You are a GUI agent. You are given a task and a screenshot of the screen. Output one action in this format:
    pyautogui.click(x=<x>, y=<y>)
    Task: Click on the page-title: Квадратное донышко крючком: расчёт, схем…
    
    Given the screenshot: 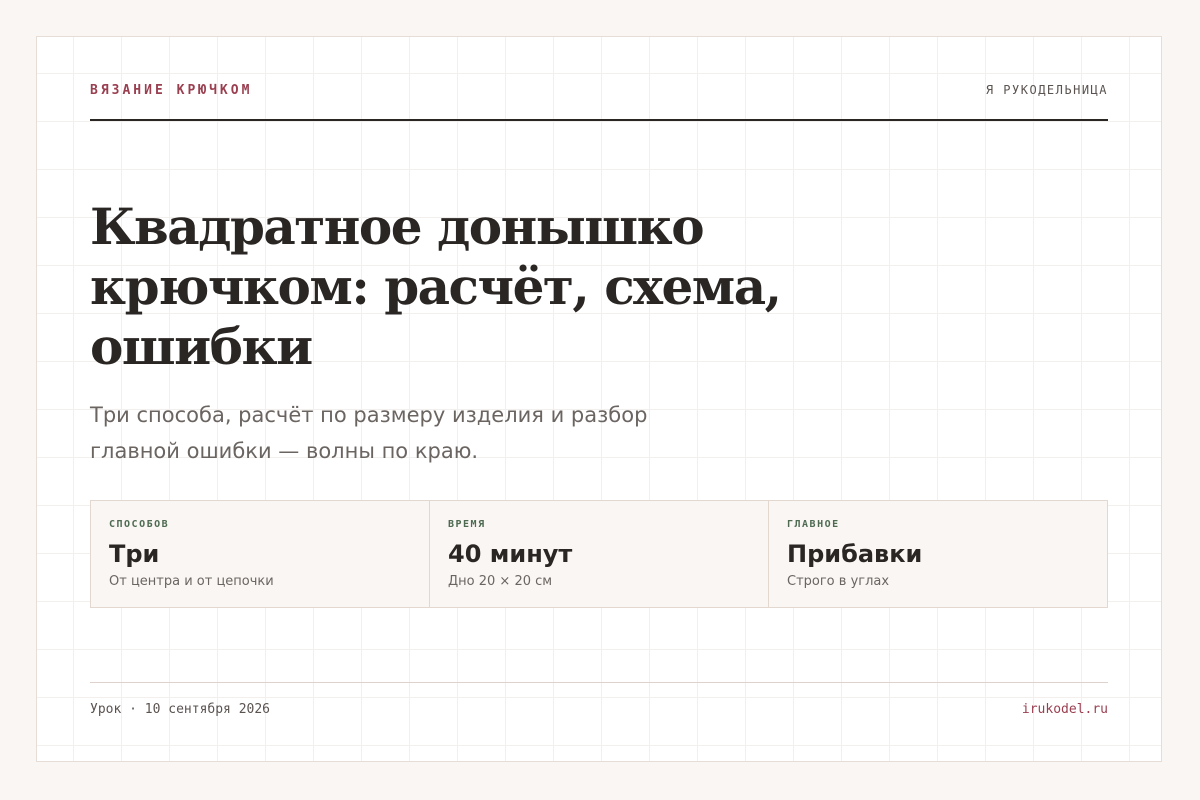 What is the action you would take?
    pyautogui.click(x=436, y=286)
    